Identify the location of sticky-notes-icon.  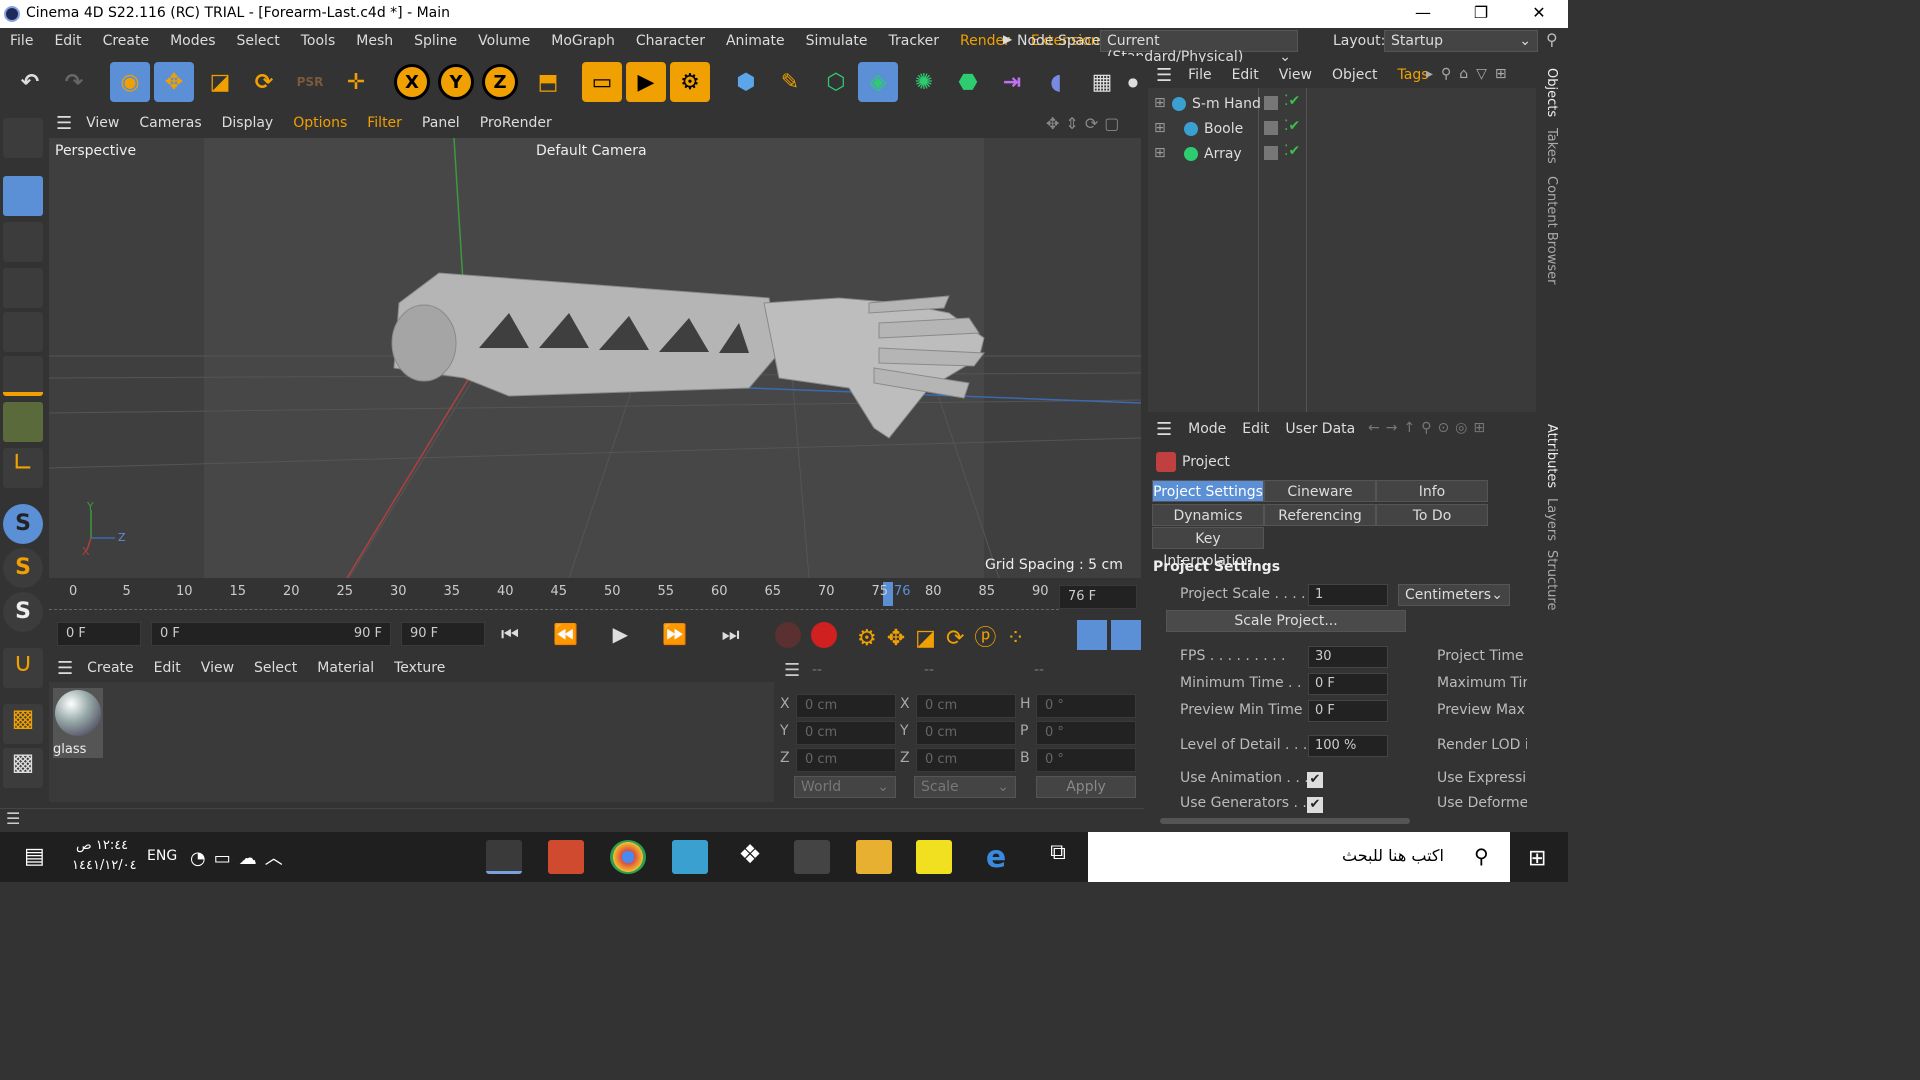
(934, 857).